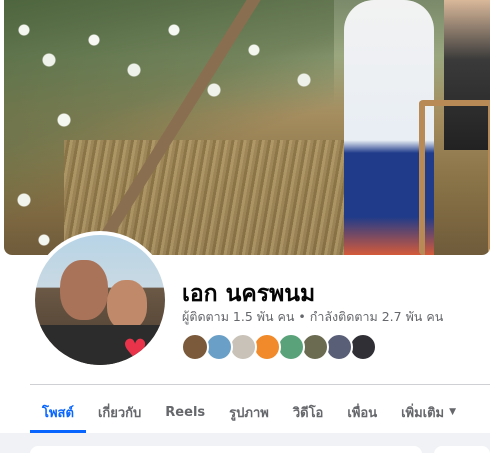 The height and width of the screenshot is (456, 490). I want to click on tab-photos: รูปภาพ, so click(249, 412).